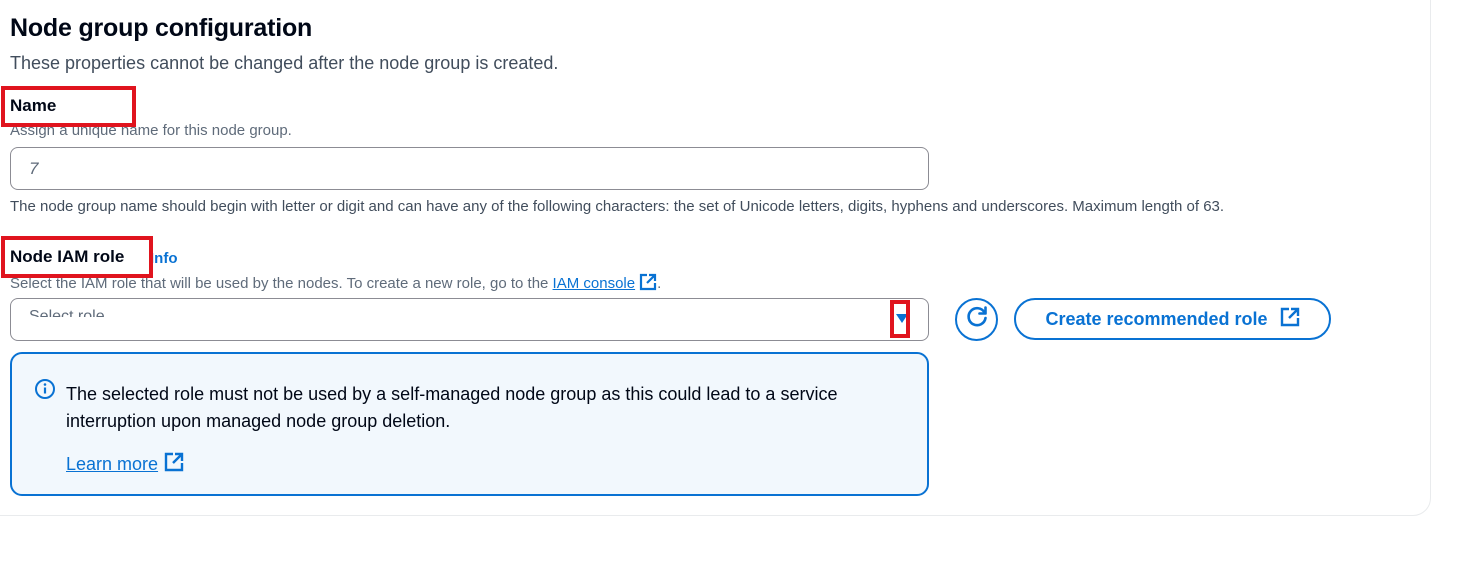  I want to click on name-input, so click(469, 168).